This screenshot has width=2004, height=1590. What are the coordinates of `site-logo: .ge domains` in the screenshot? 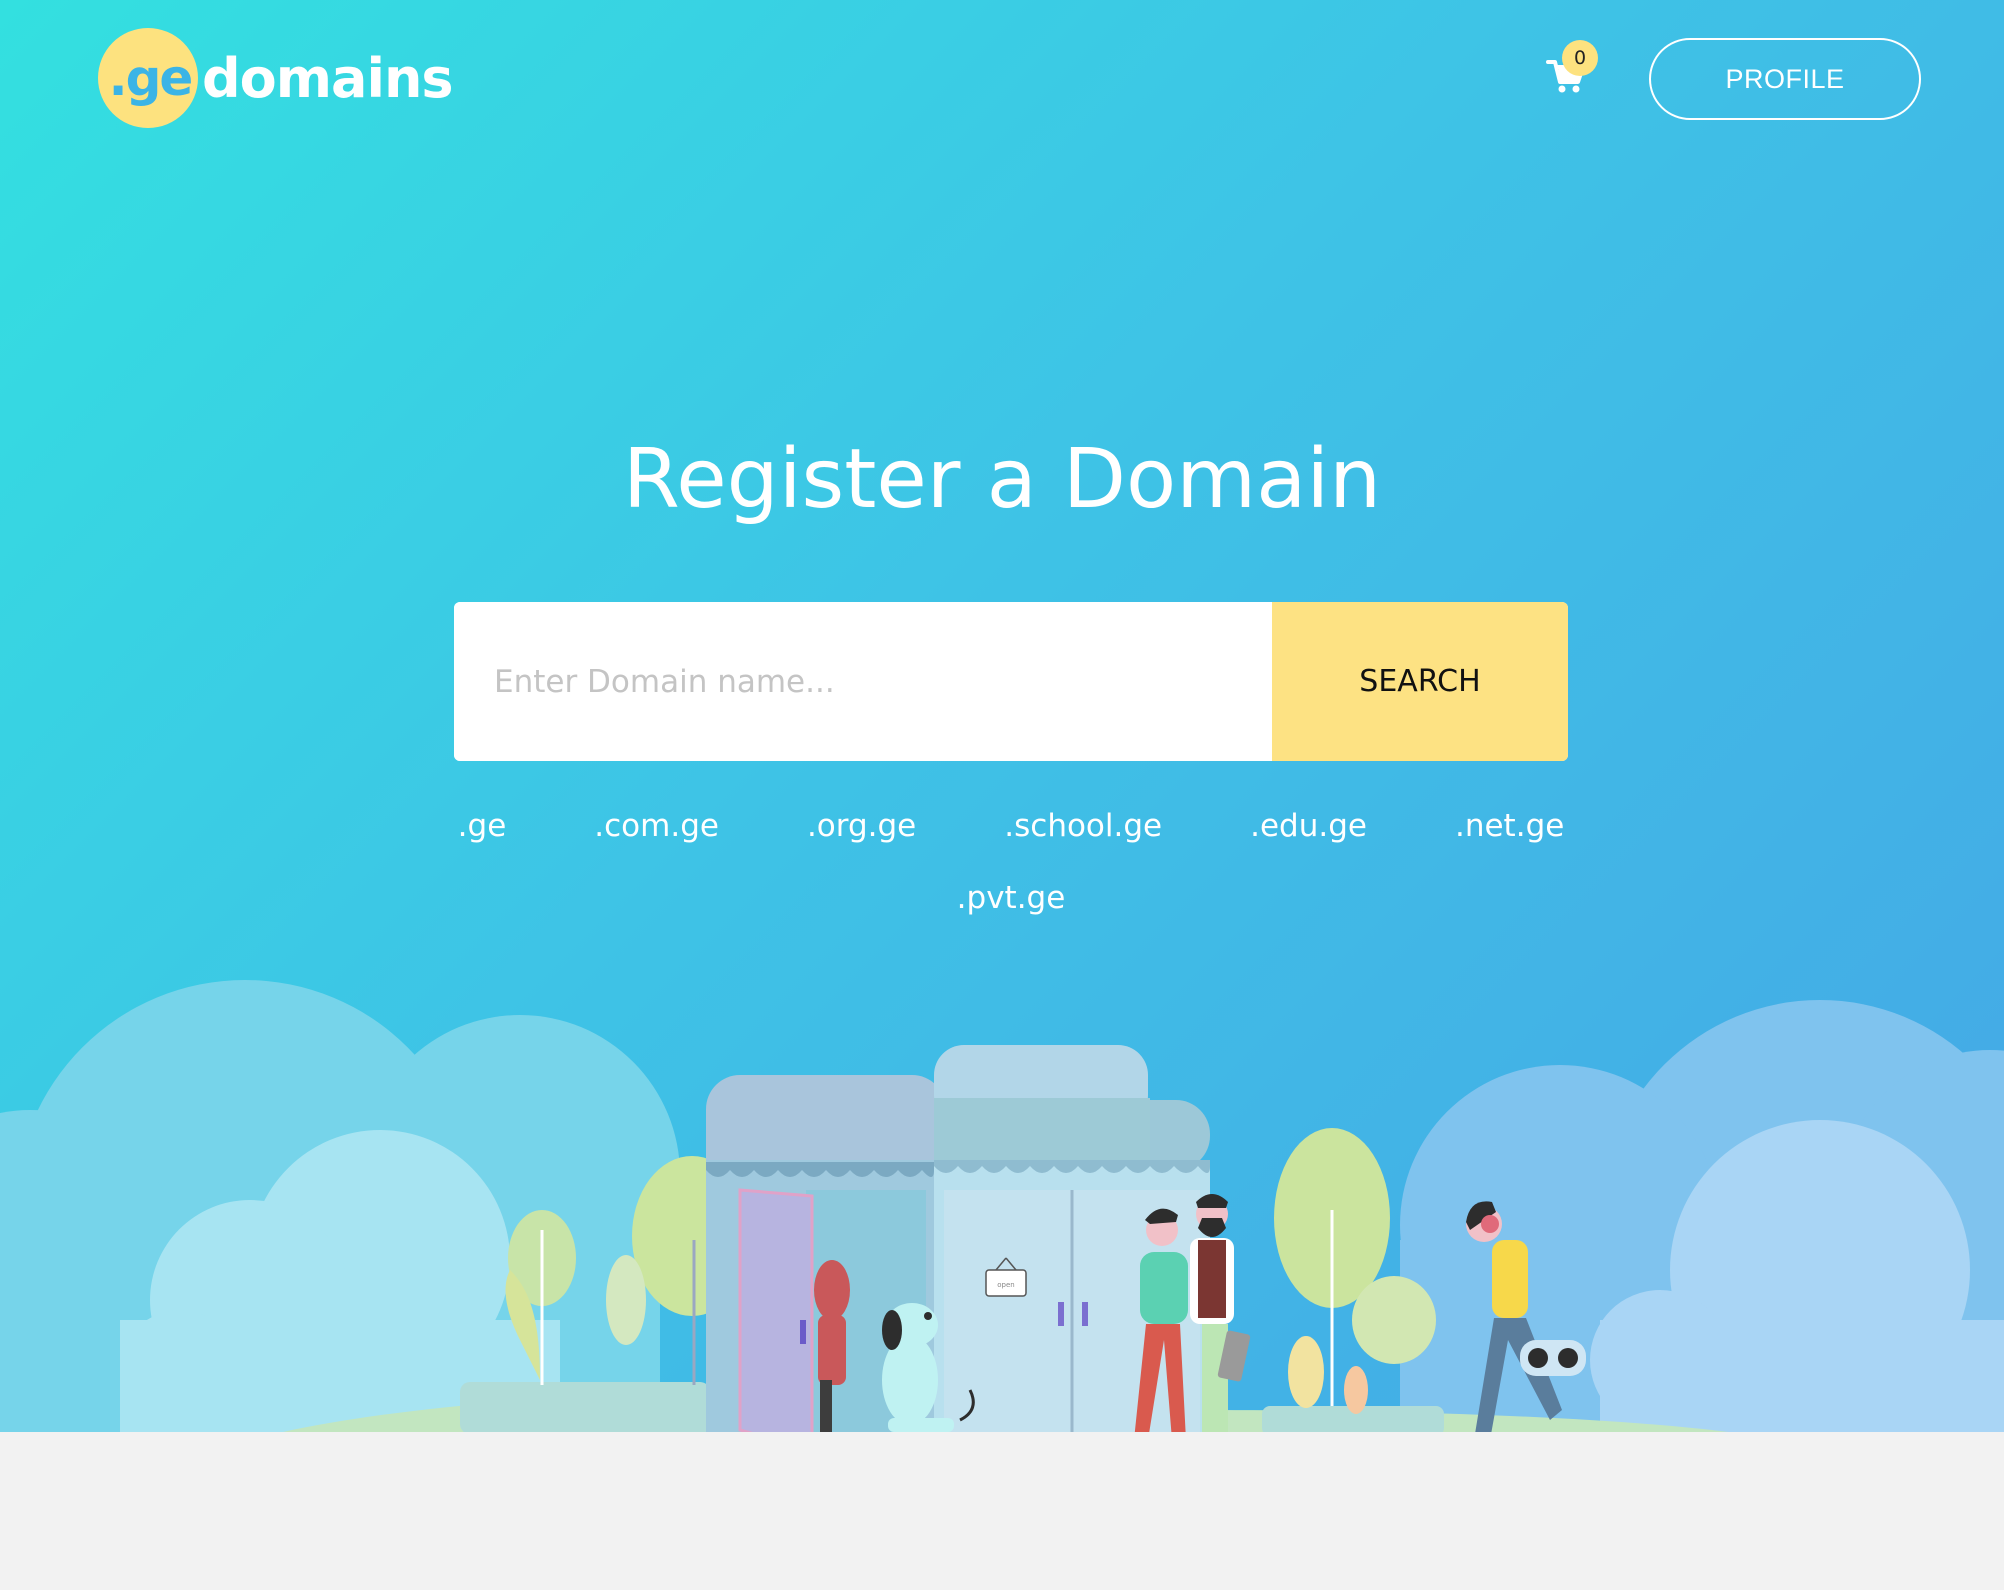 It's located at (276, 78).